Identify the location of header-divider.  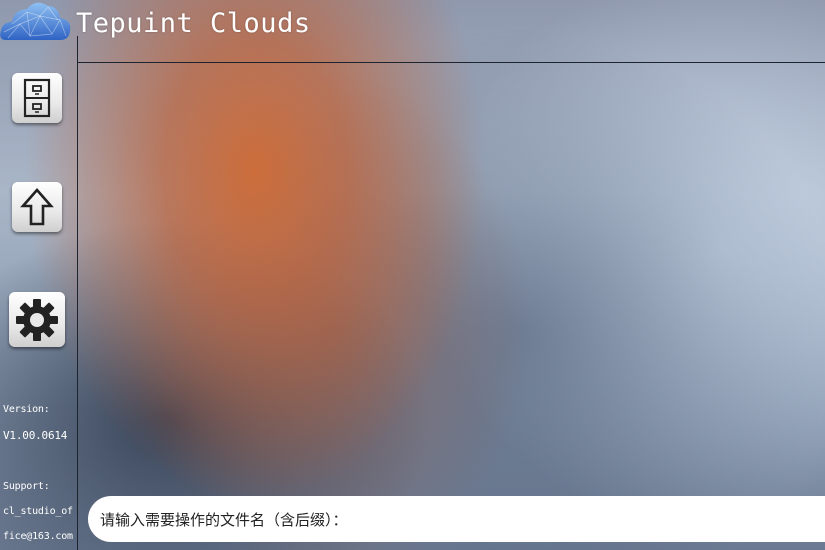
(451, 62).